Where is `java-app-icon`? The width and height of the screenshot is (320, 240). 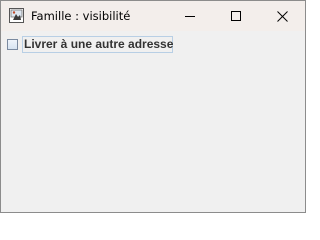
java-app-icon is located at coordinates (16, 15).